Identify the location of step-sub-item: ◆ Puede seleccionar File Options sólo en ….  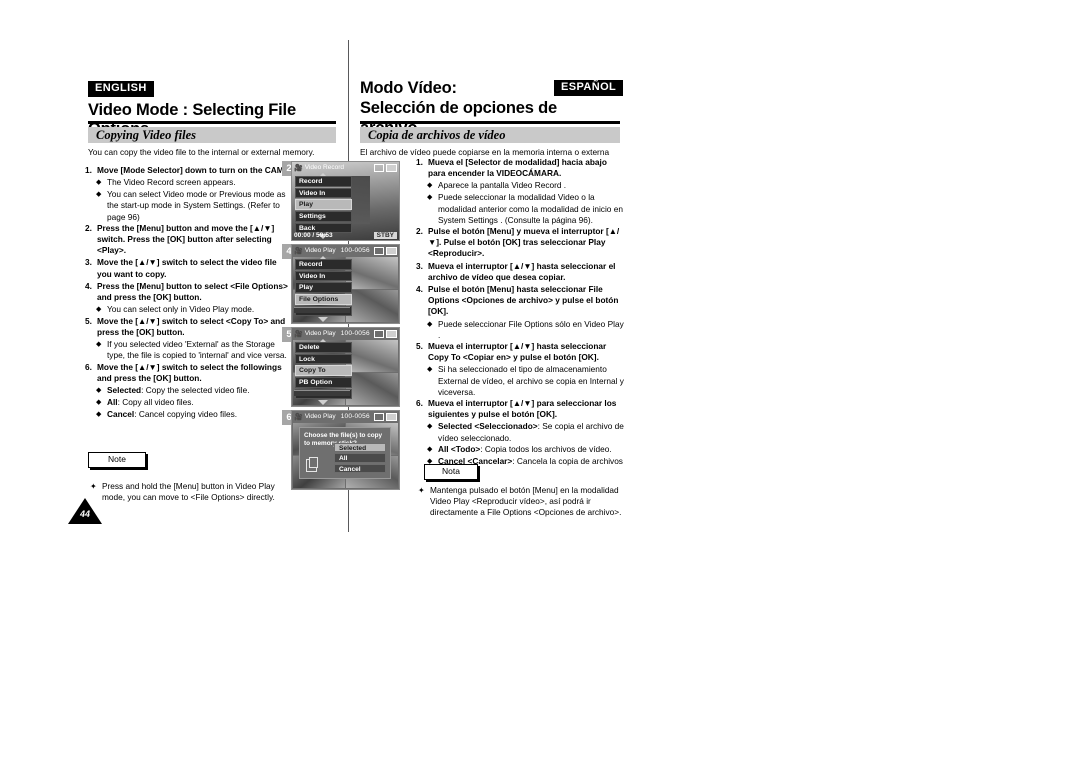
(526, 330).